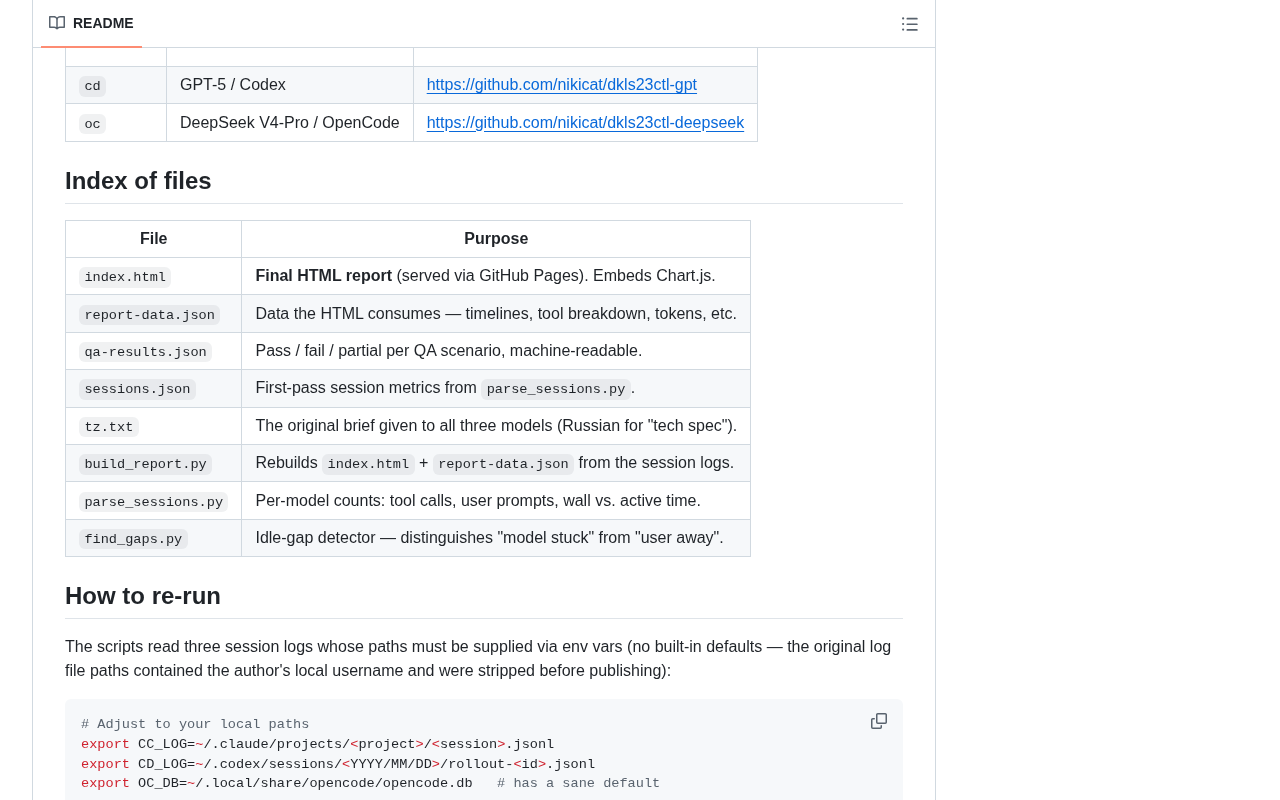 This screenshot has width=1280, height=800. What do you see at coordinates (366, 388) in the screenshot?
I see `cell-text: First-pass session metrics from` at bounding box center [366, 388].